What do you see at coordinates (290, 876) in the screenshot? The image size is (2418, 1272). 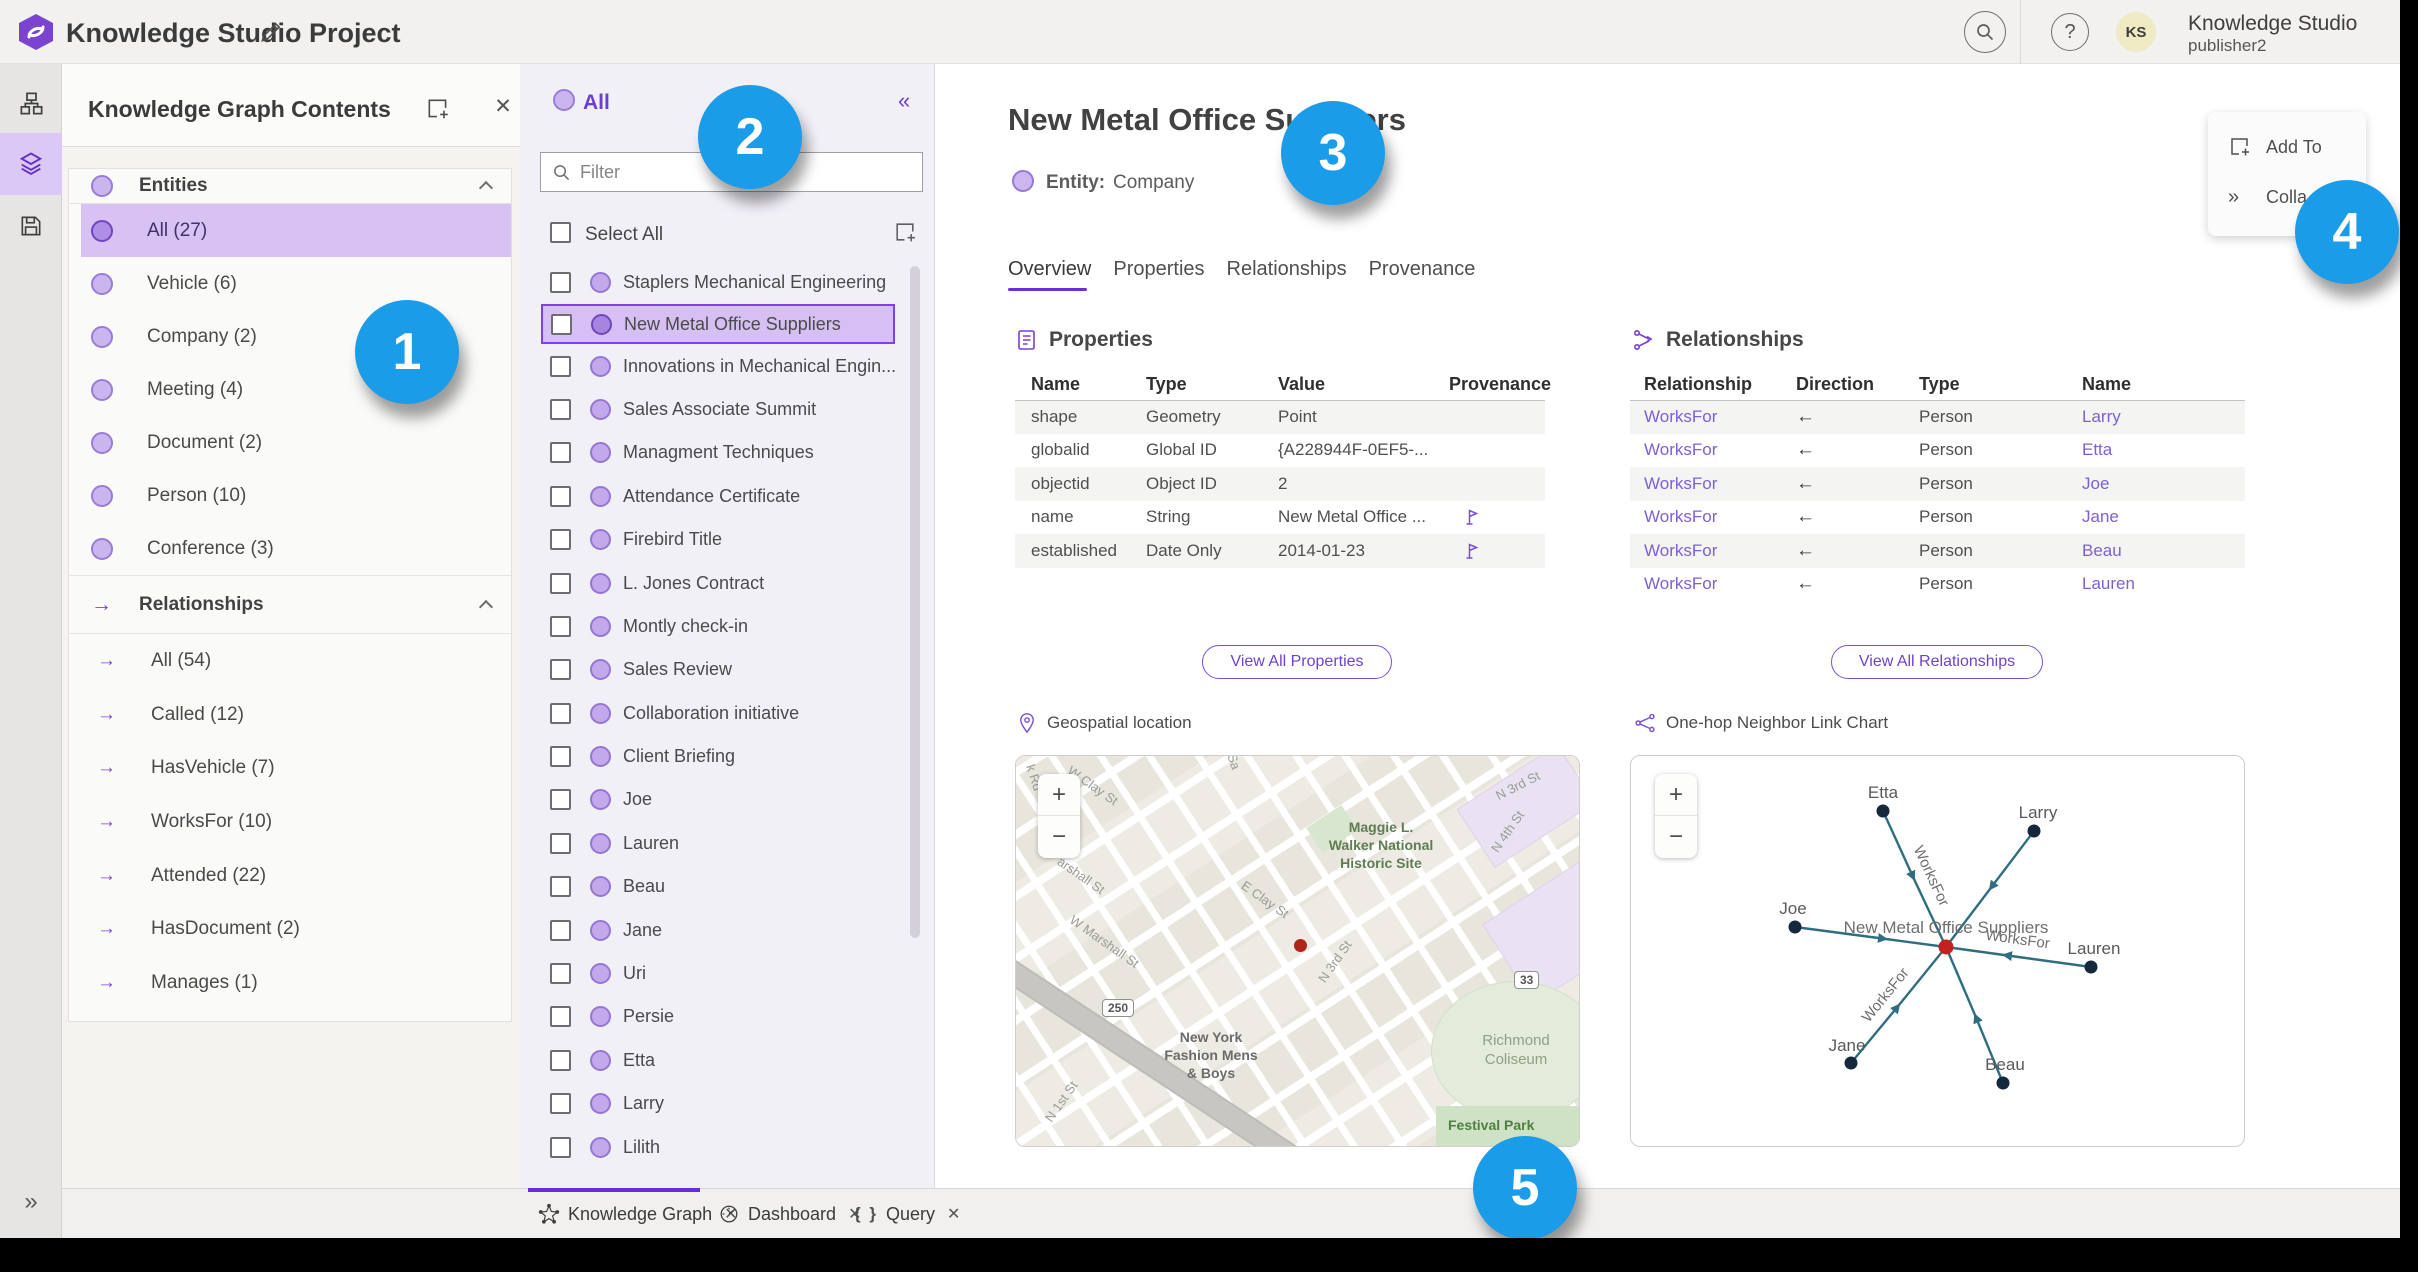 I see `relationship-type-row: → Attended (22)` at bounding box center [290, 876].